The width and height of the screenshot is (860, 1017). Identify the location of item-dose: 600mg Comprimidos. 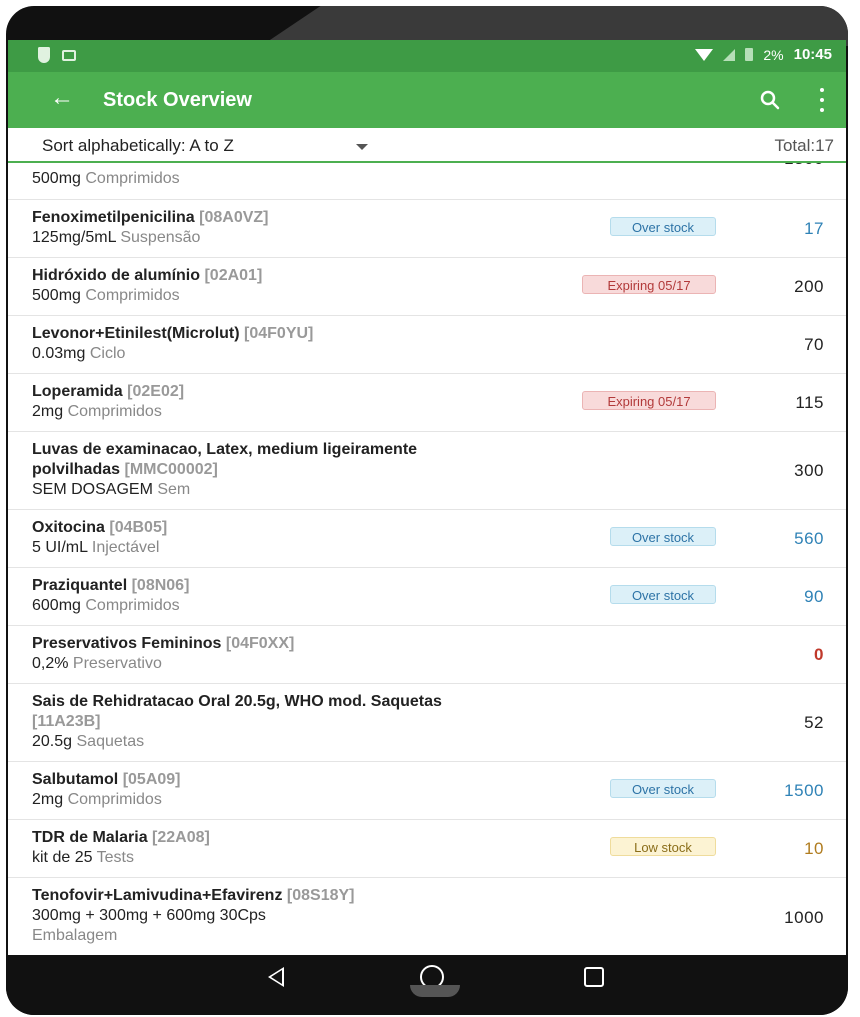
(314, 606).